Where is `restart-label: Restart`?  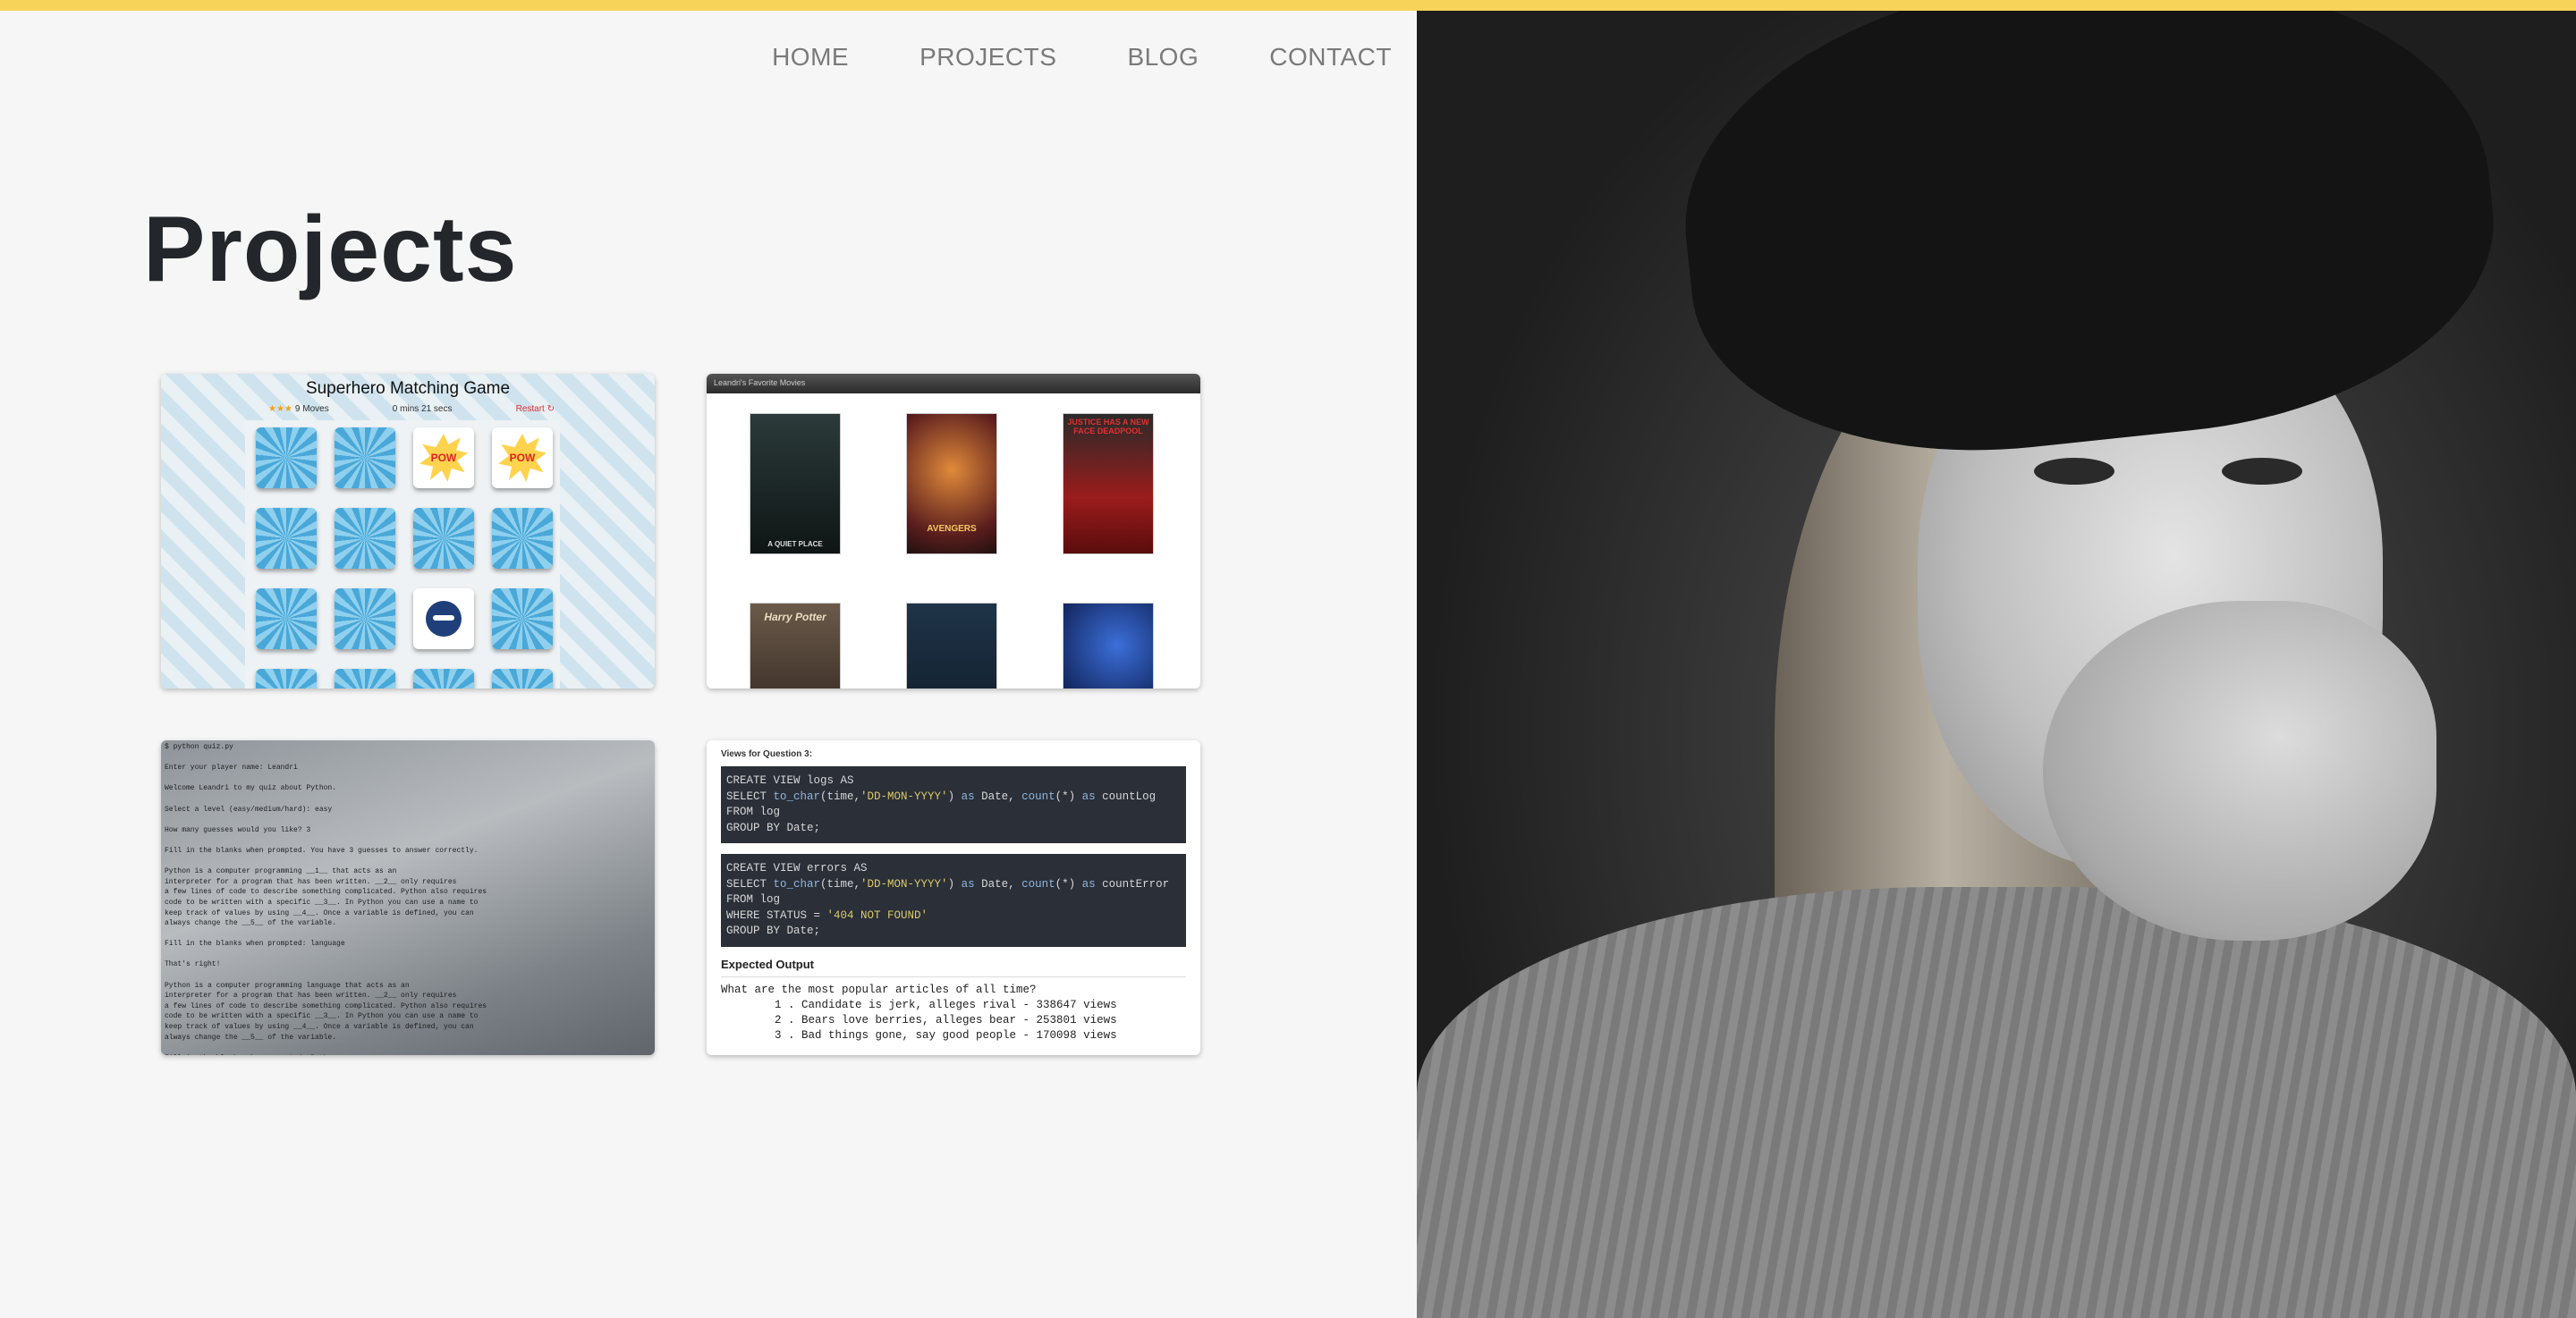 restart-label: Restart is located at coordinates (530, 409).